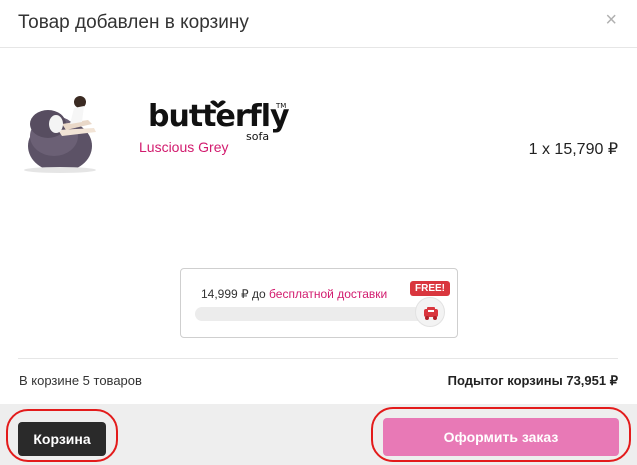 This screenshot has height=465, width=637. I want to click on product-variant-link: Luscious Grey, so click(183, 147).